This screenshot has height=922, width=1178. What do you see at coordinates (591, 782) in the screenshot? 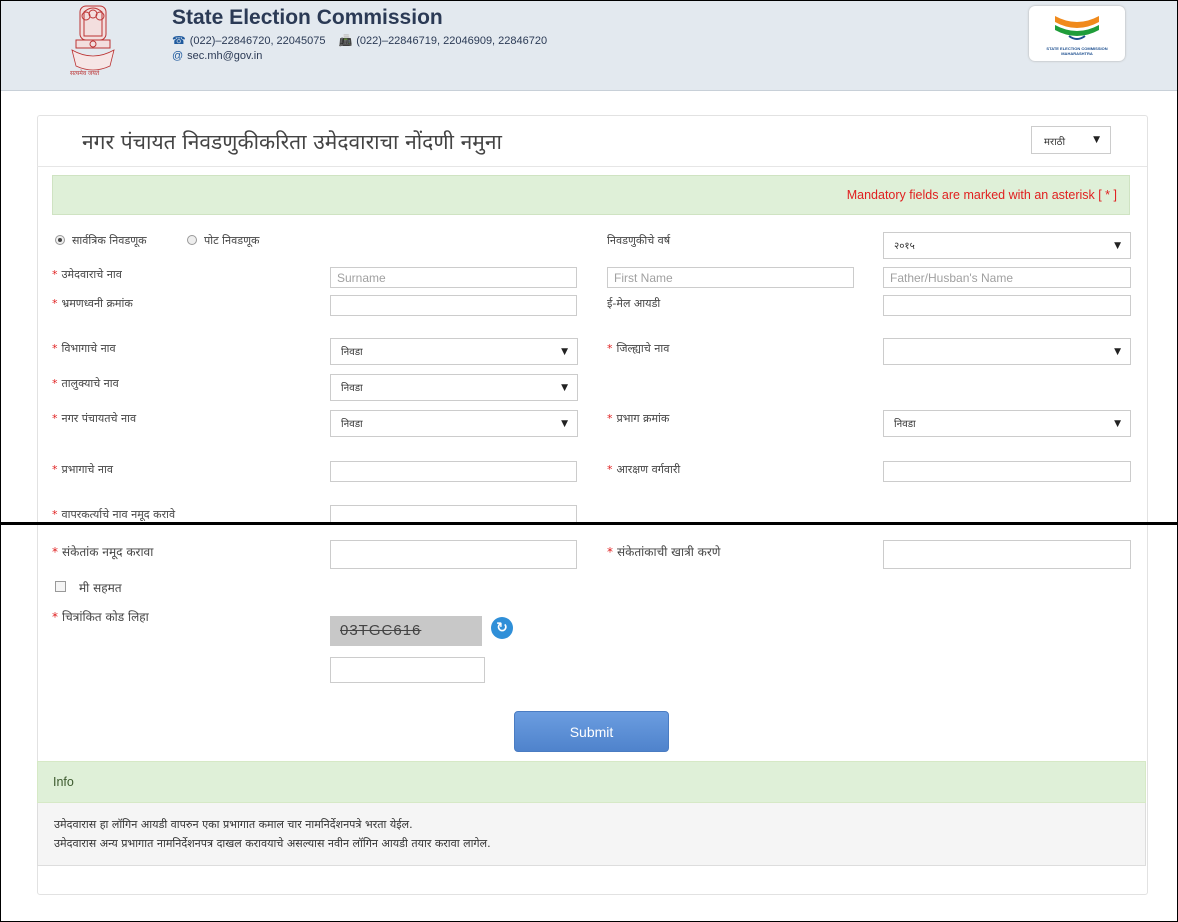
I see `info-panel-header: Info` at bounding box center [591, 782].